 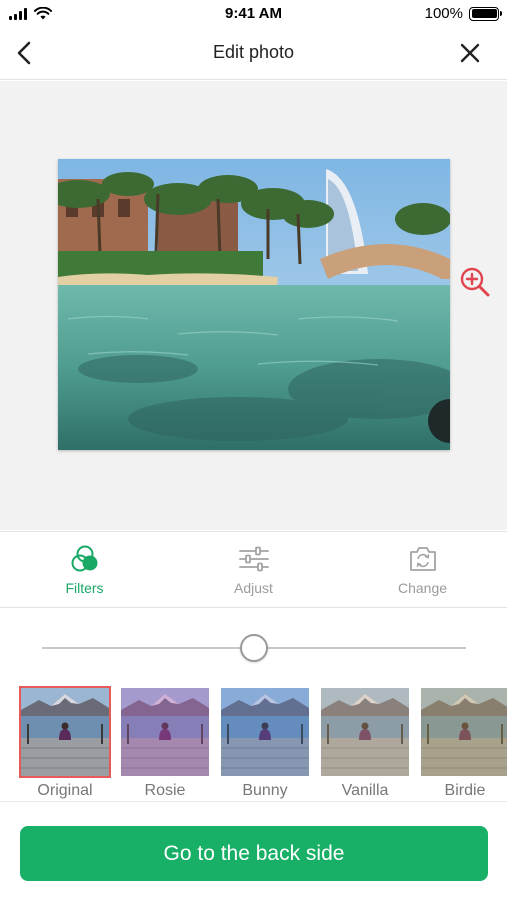 I want to click on filter-item: Bunny, so click(x=265, y=743).